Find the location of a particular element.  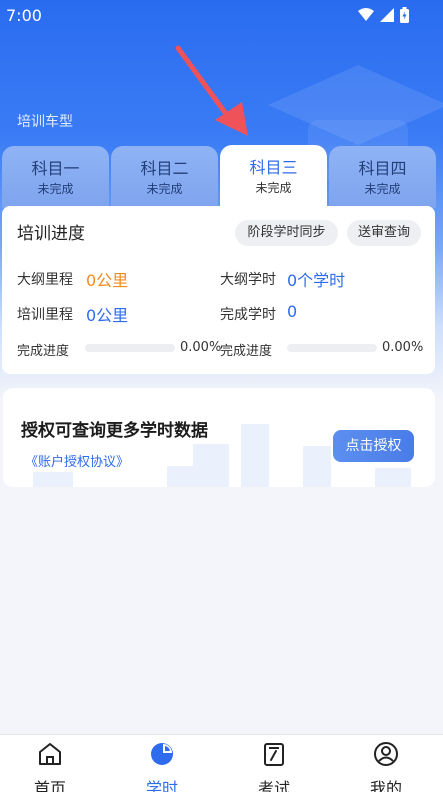

status-time: 7:00 is located at coordinates (24, 15).